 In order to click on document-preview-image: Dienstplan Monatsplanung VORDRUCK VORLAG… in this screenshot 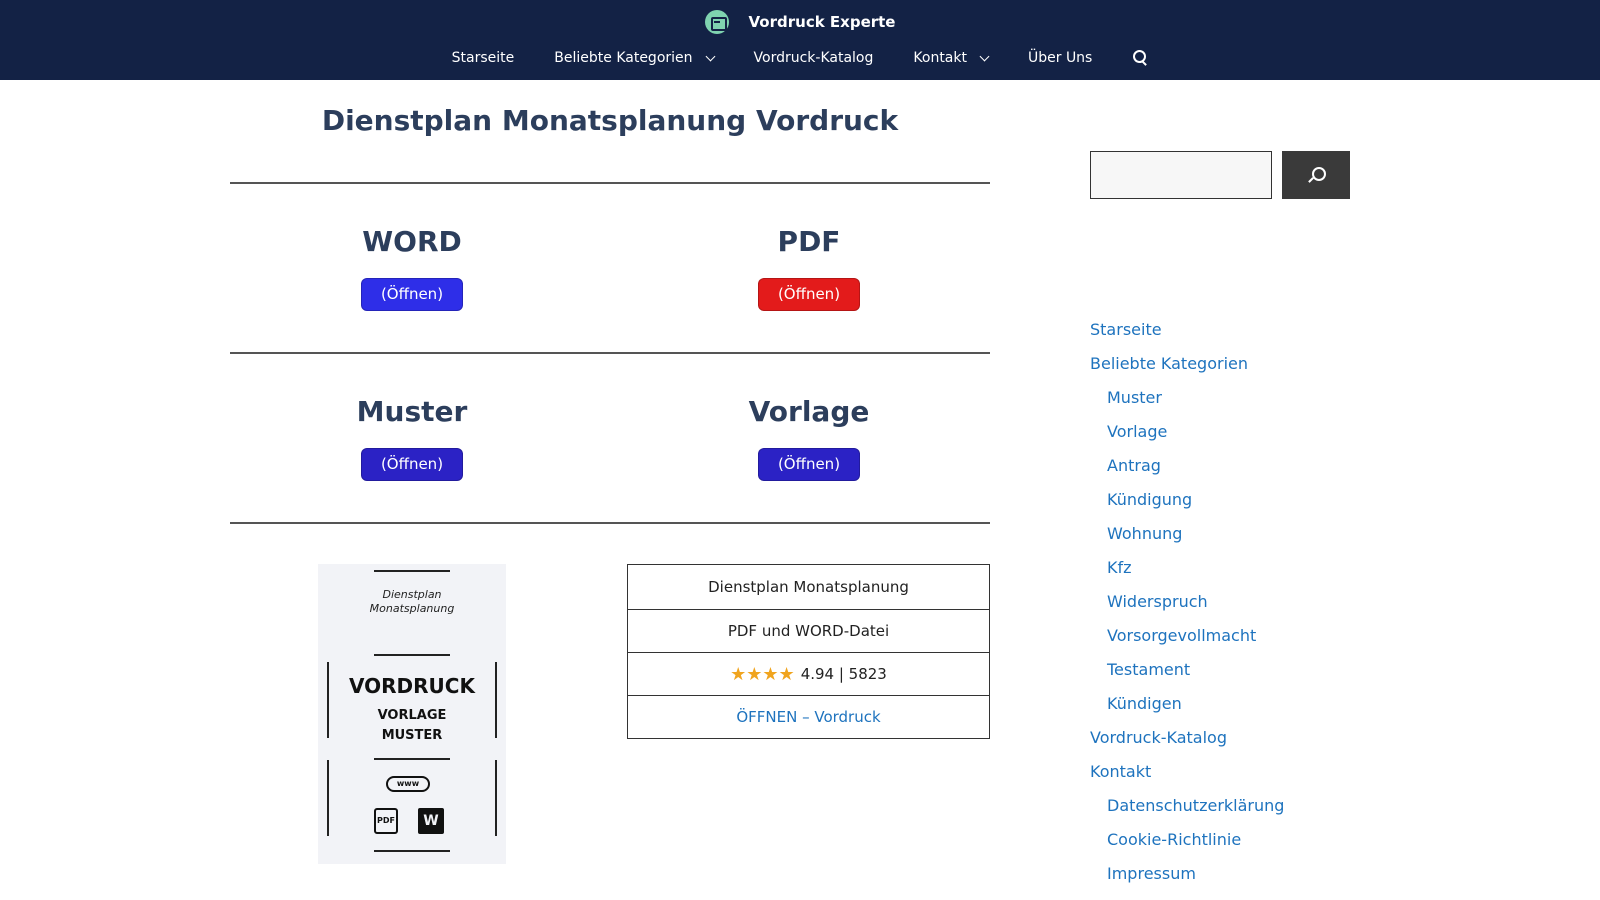, I will do `click(412, 714)`.